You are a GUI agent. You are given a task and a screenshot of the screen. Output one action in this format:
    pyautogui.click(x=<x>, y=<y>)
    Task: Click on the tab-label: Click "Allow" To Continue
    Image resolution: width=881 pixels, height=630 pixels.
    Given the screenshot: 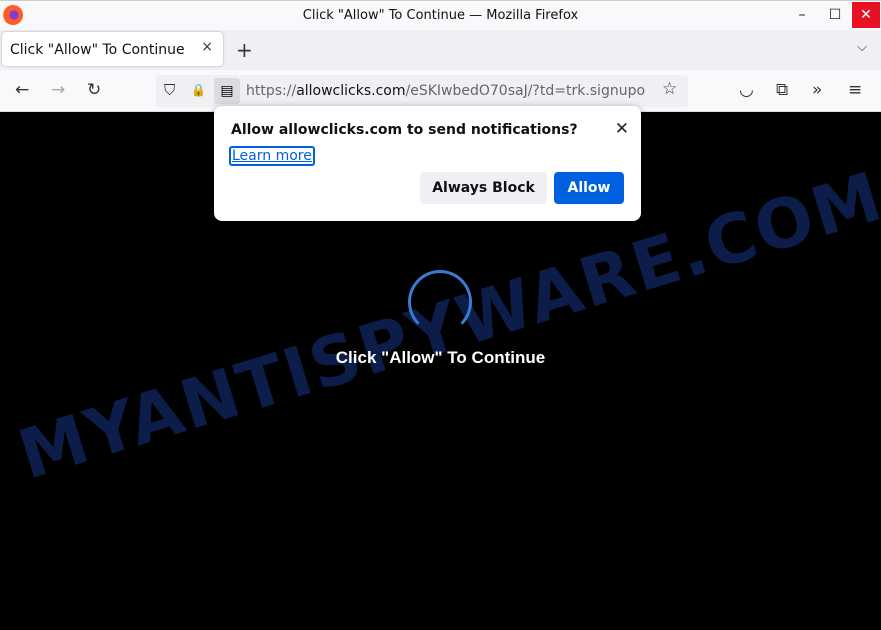 What is the action you would take?
    pyautogui.click(x=97, y=50)
    